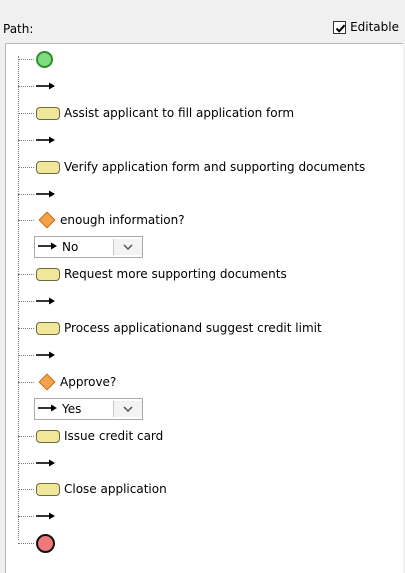 The height and width of the screenshot is (573, 405). Describe the element at coordinates (70, 247) in the screenshot. I see `branch-choice-value: No` at that location.